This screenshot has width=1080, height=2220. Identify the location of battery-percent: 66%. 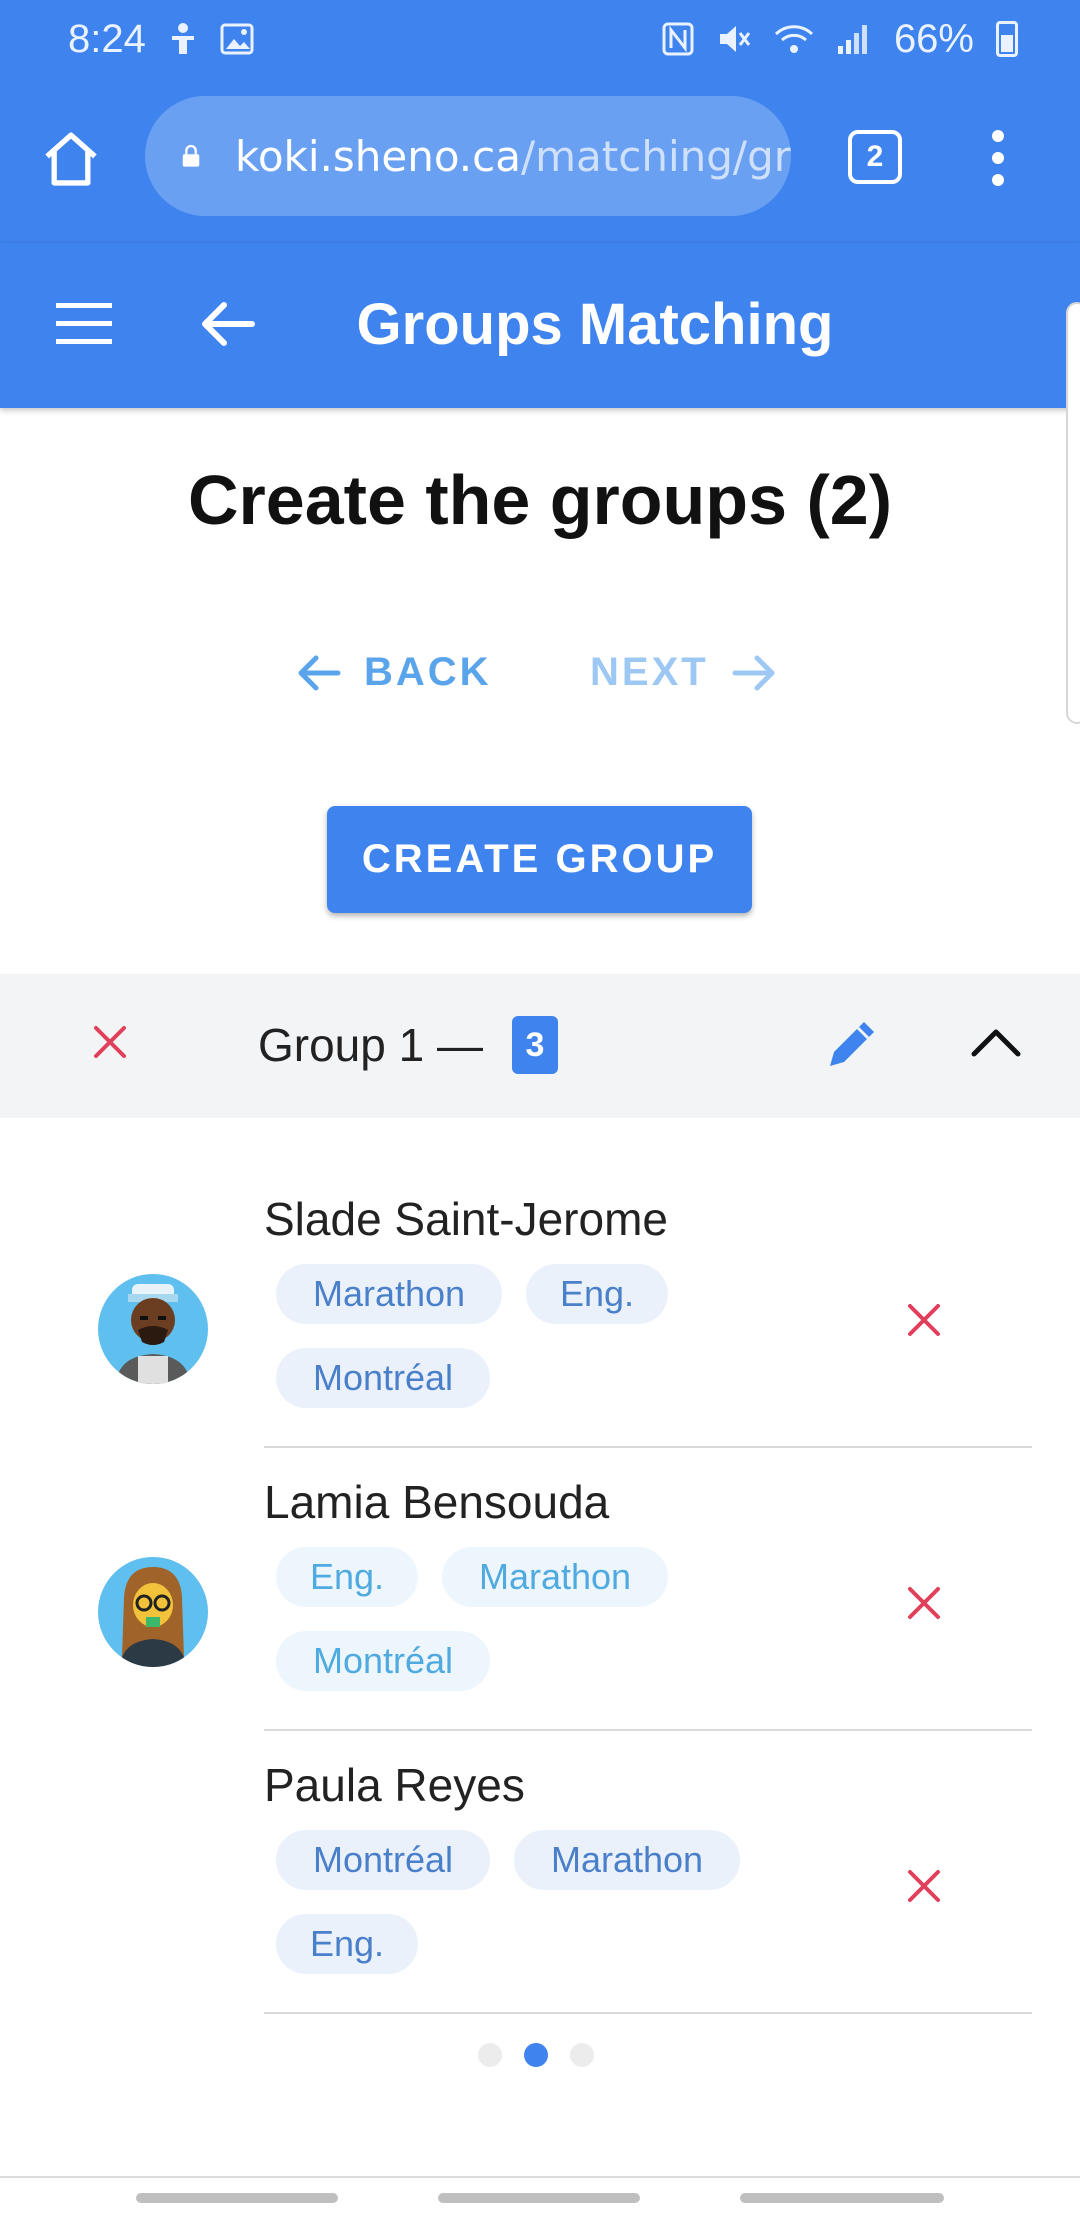
(933, 38).